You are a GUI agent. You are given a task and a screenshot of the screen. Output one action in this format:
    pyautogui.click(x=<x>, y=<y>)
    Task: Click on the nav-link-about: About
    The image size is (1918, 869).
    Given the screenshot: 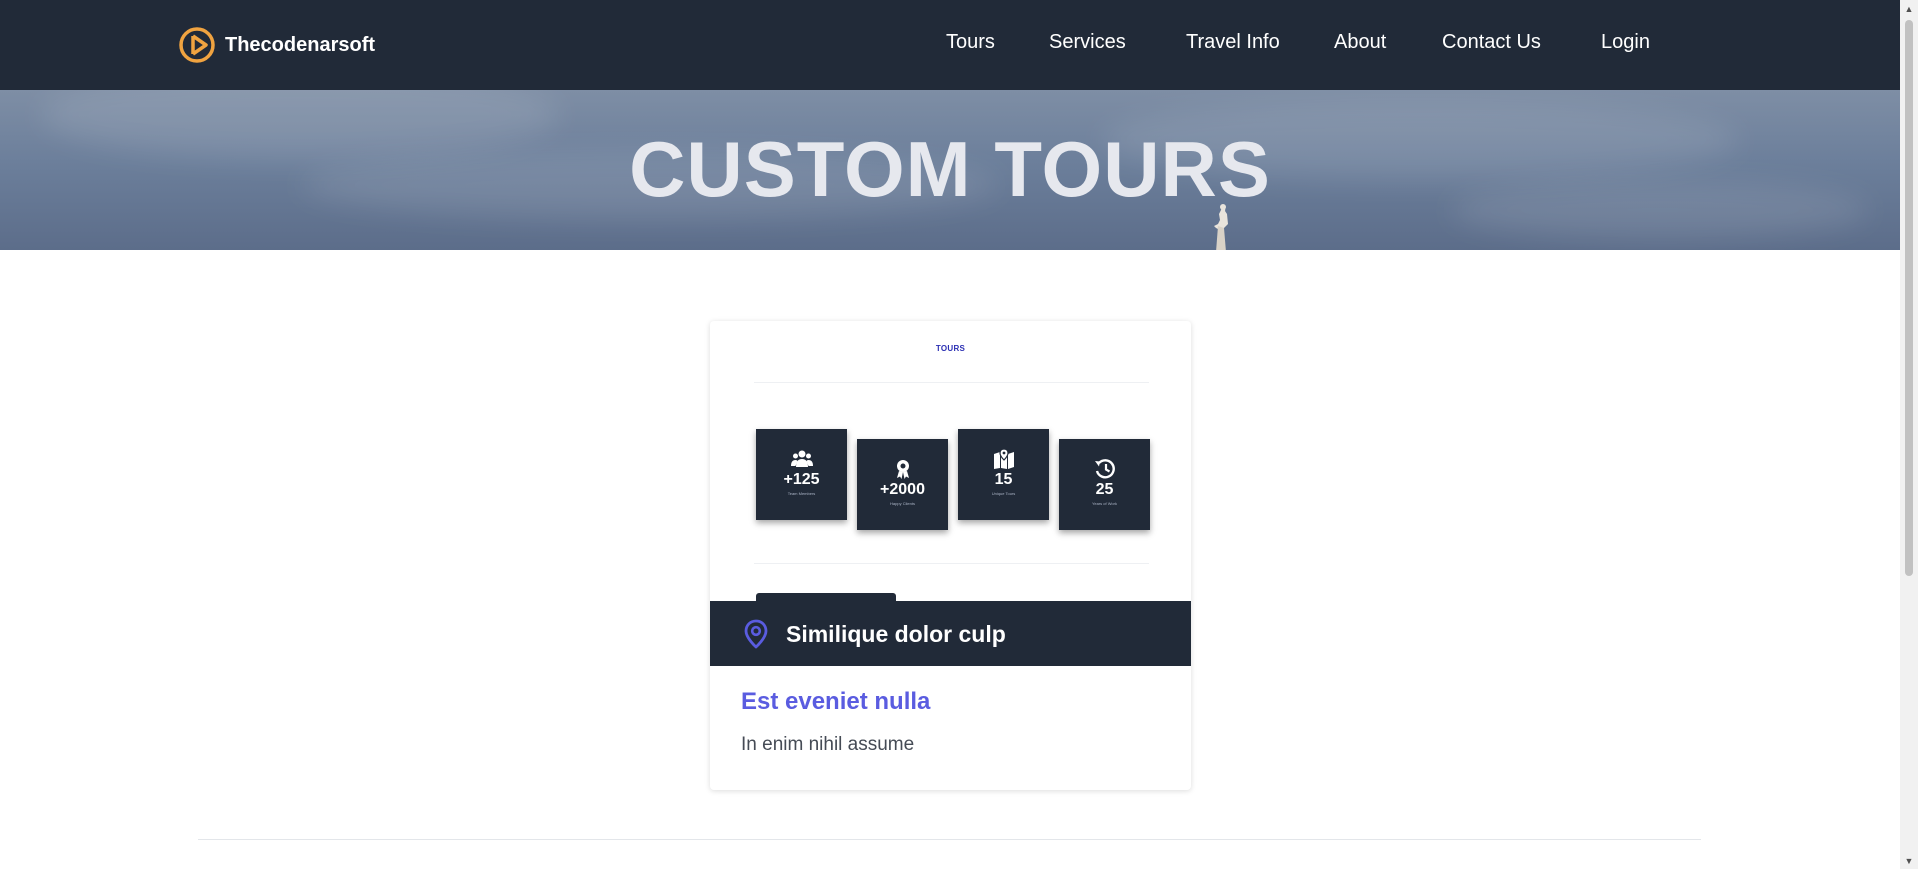 What is the action you would take?
    pyautogui.click(x=1360, y=42)
    